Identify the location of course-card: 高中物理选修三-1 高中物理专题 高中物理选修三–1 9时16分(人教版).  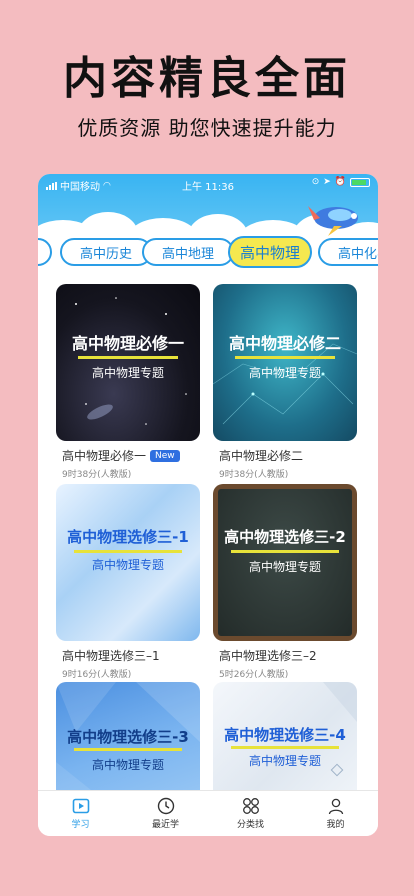
(128, 582).